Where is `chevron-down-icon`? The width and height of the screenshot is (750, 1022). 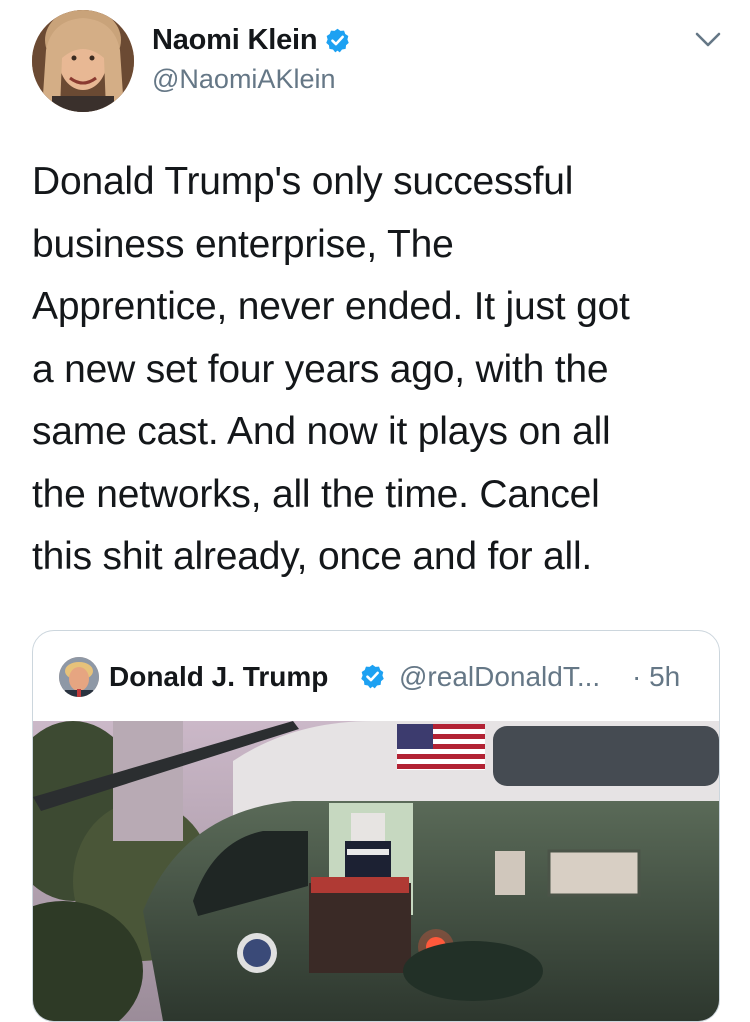
chevron-down-icon is located at coordinates (708, 40).